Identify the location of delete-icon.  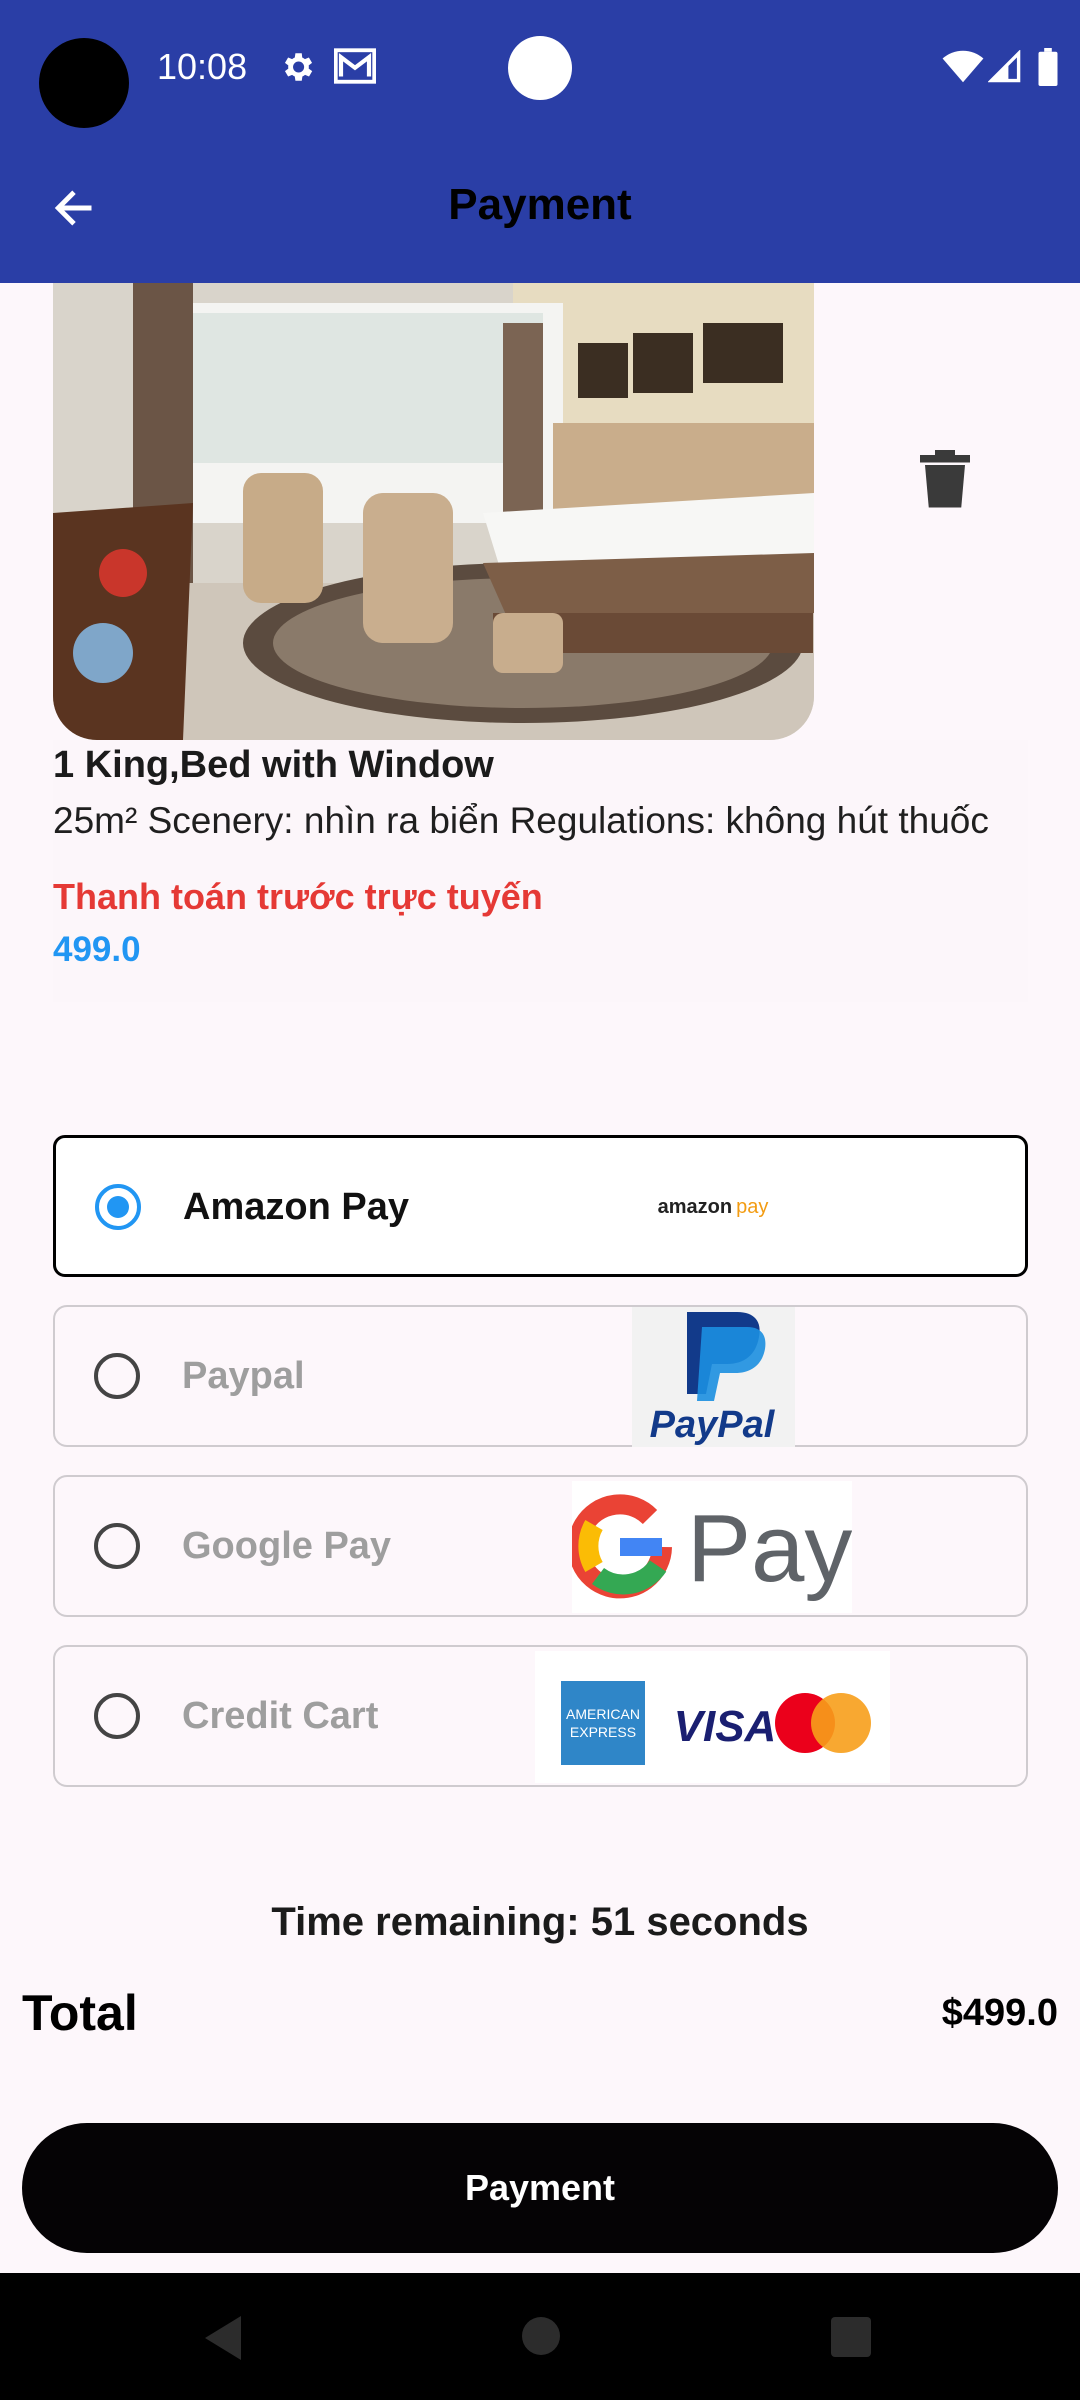
(945, 480).